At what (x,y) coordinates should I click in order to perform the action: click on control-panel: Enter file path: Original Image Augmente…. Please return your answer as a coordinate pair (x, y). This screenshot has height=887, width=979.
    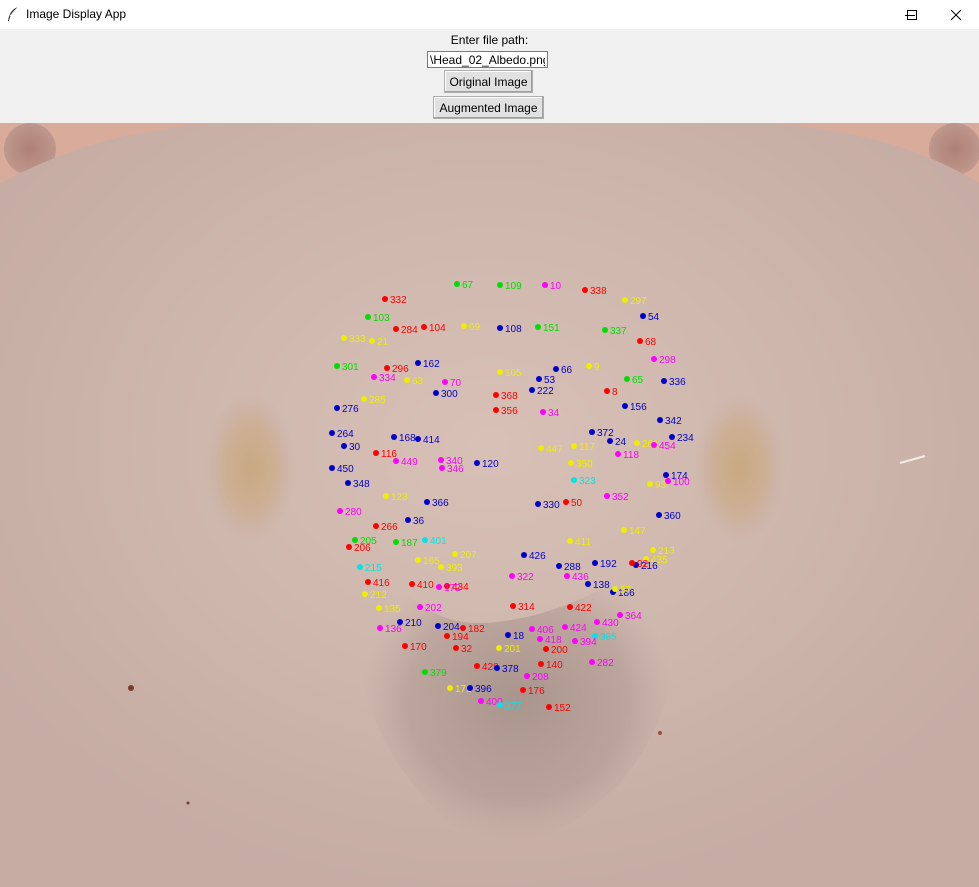
    Looking at the image, I should click on (489, 76).